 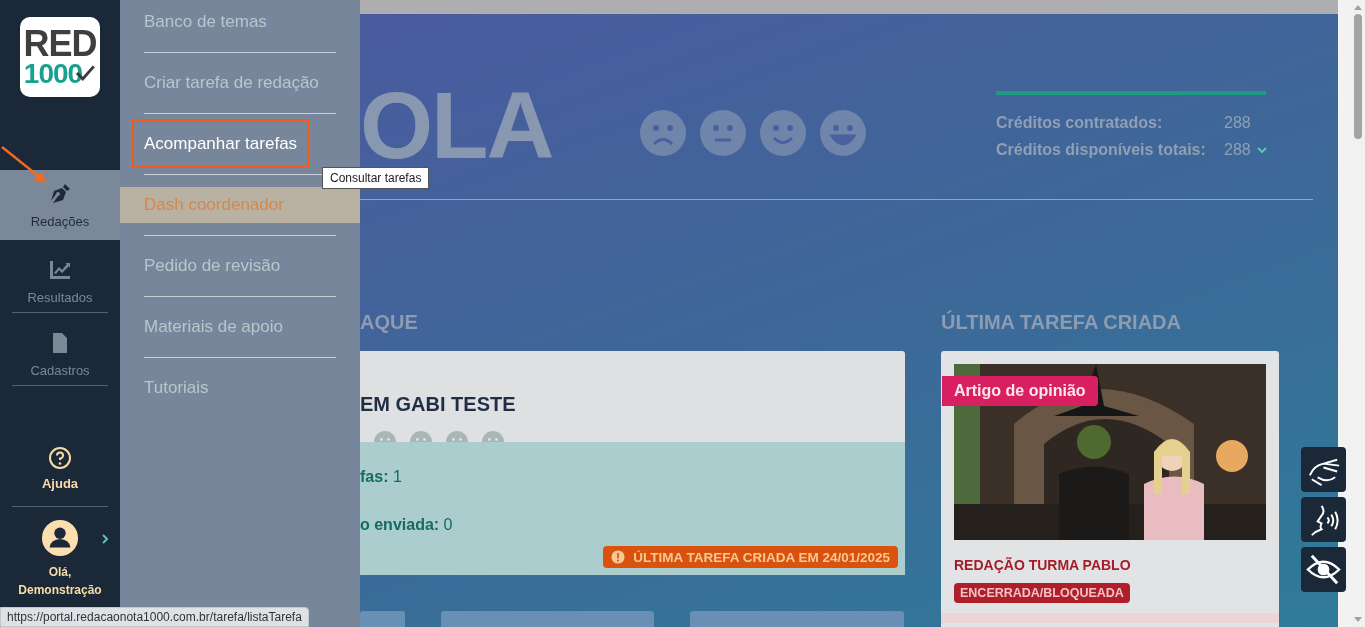 I want to click on stat-text: fas: 1, so click(x=381, y=477).